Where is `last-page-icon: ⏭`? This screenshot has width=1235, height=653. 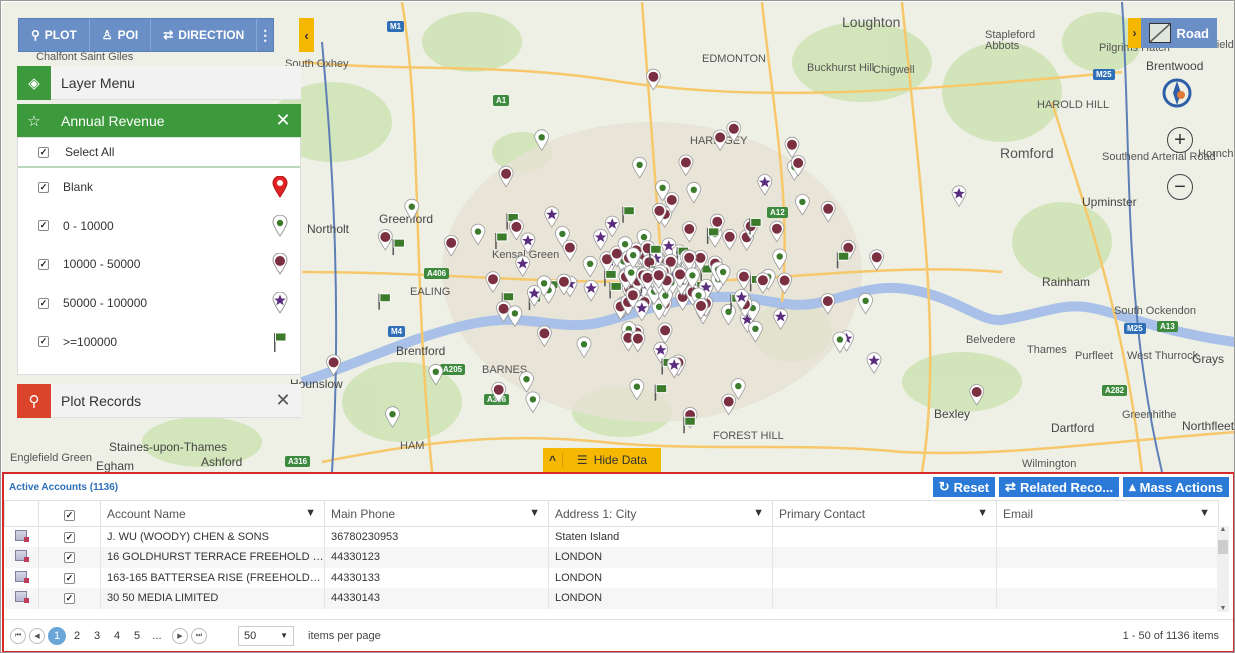 last-page-icon: ⏭ is located at coordinates (199, 635).